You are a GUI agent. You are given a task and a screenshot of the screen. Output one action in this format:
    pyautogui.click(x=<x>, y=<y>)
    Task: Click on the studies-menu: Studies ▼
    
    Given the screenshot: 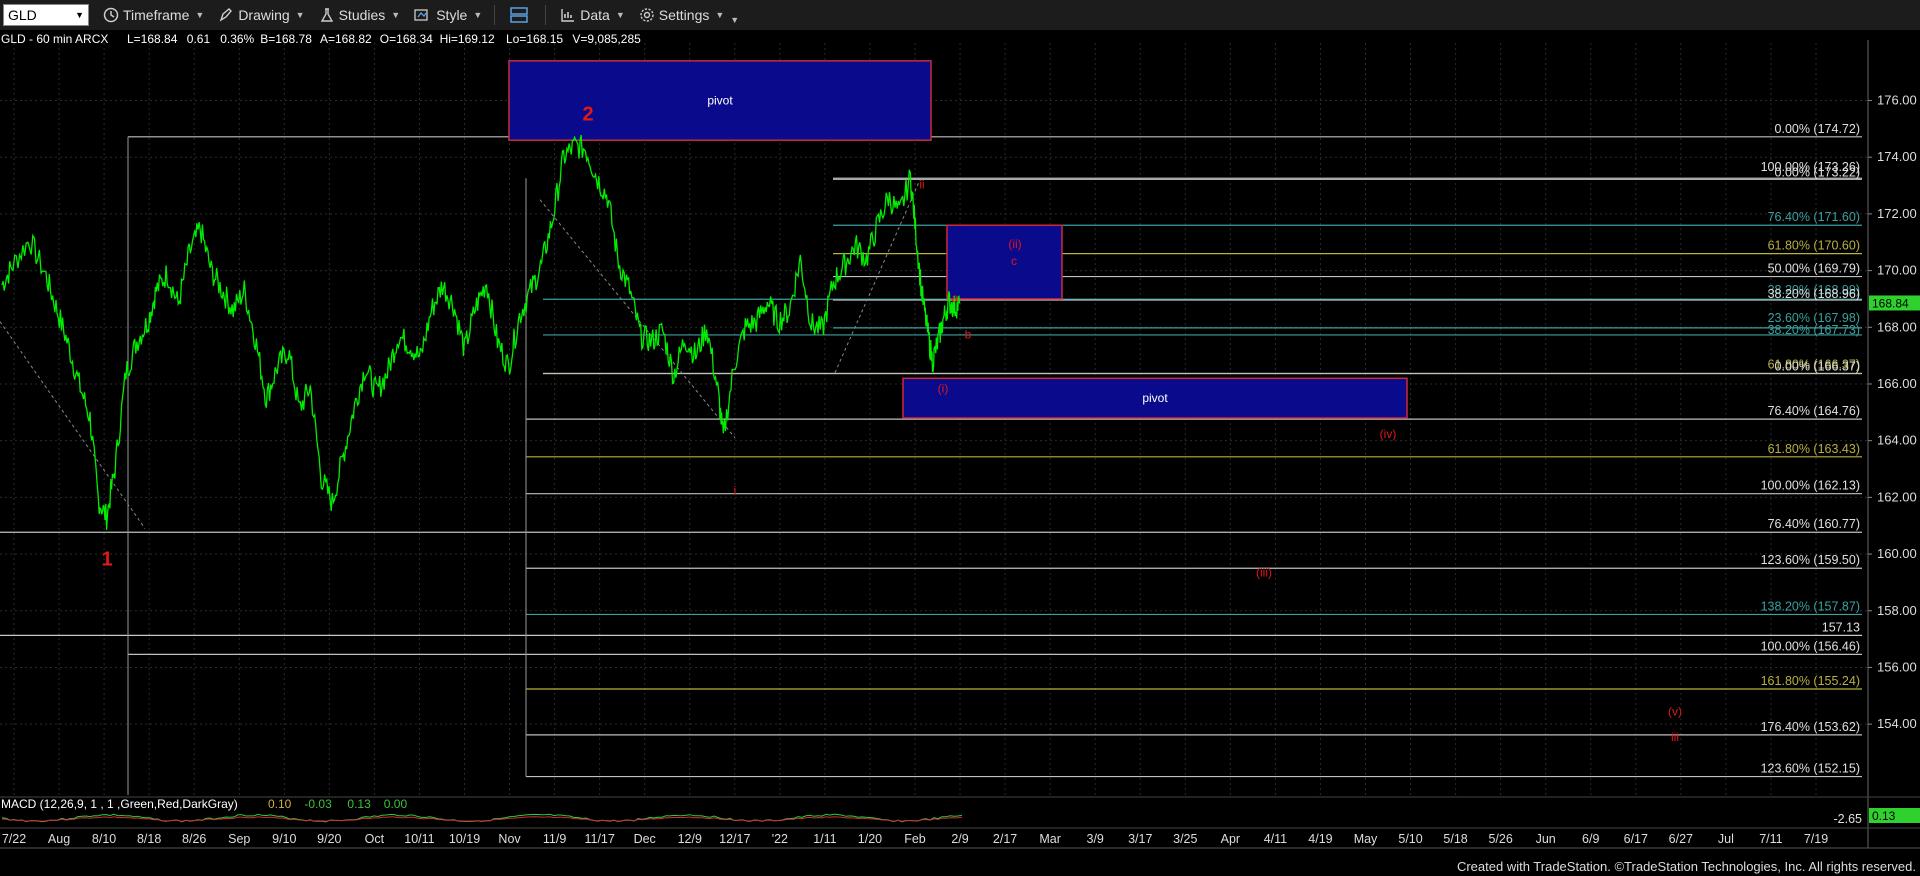 What is the action you would take?
    pyautogui.click(x=360, y=15)
    